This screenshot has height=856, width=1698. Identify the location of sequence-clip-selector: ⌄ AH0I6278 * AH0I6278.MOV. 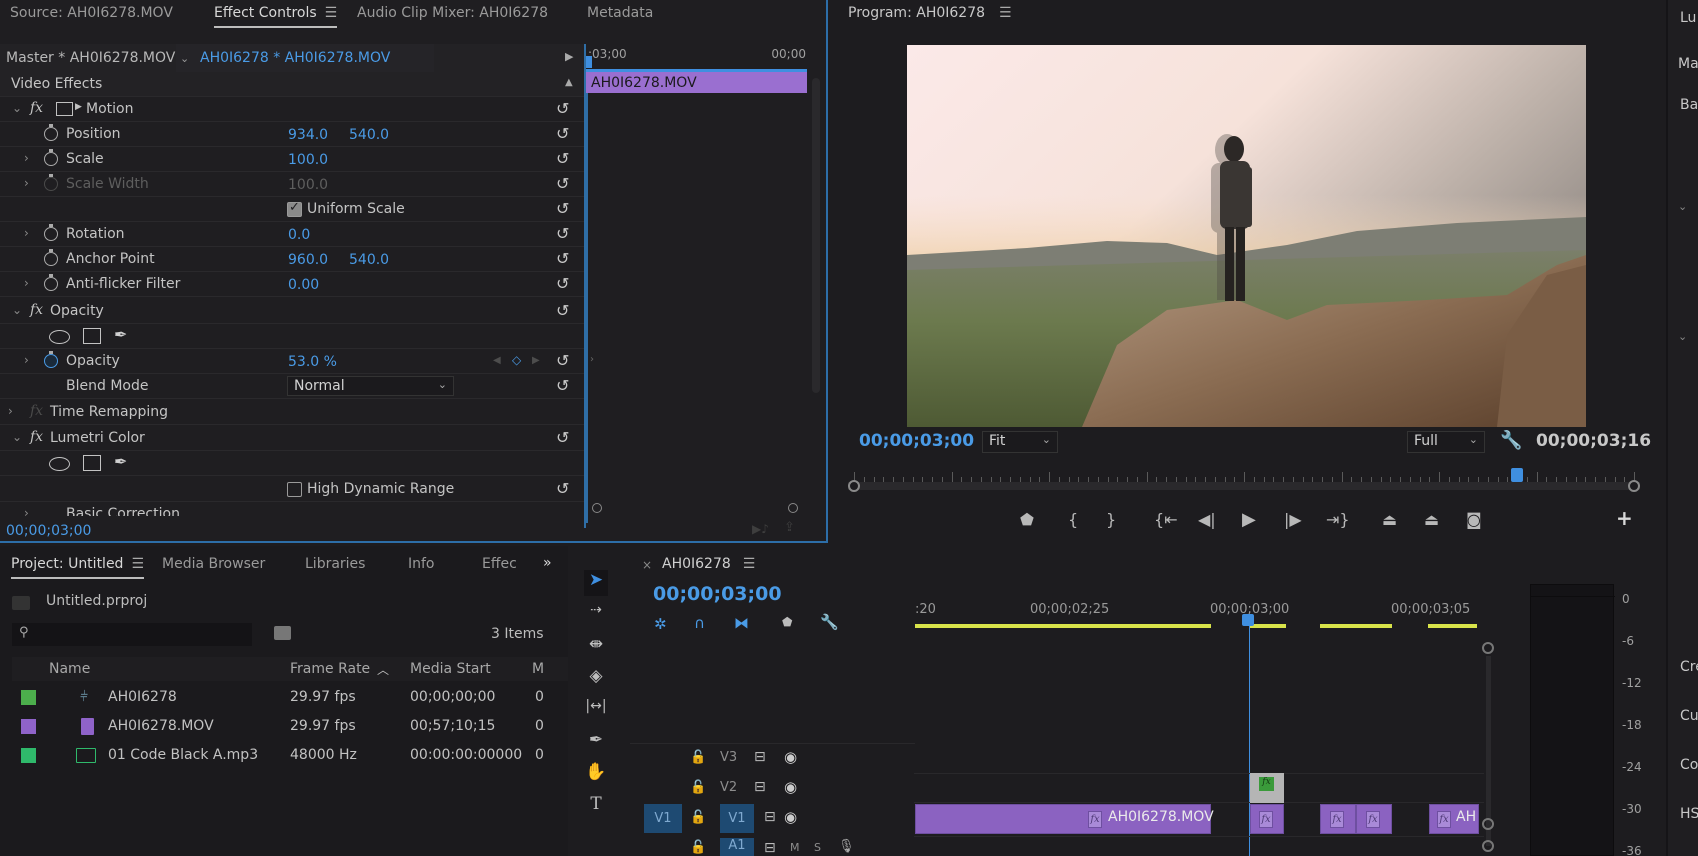
(305, 58).